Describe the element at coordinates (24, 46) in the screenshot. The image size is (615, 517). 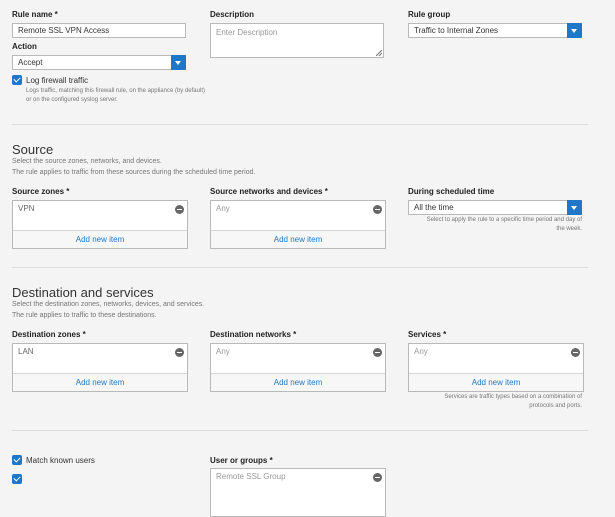
I see `action-label: Action` at that location.